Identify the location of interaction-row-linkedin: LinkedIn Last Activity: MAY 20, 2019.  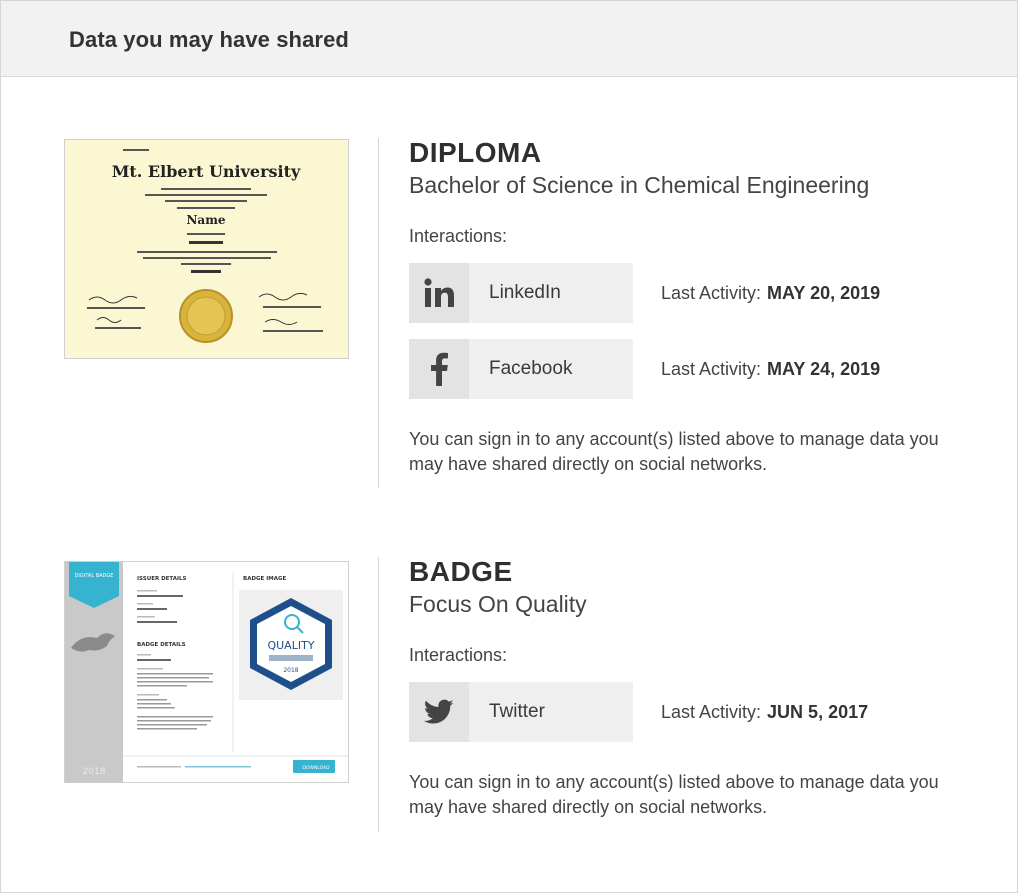
(699, 293).